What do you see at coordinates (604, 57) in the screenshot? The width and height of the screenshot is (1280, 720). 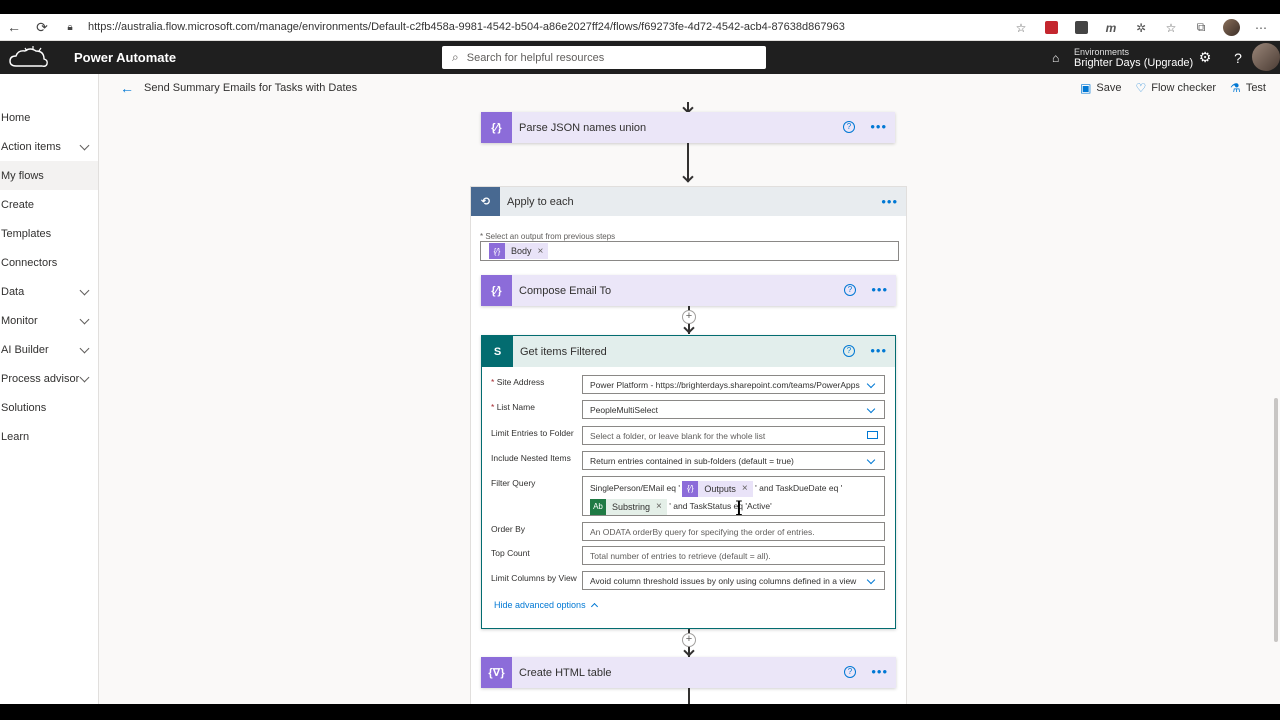 I see `search-box: ⌕ Search for helpful resources` at bounding box center [604, 57].